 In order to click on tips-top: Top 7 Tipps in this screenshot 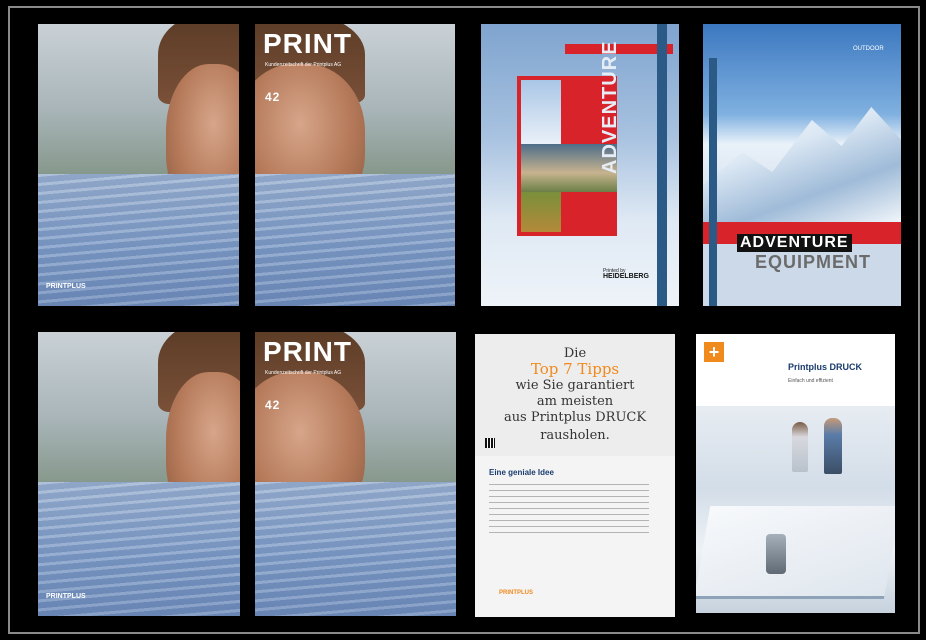, I will do `click(575, 369)`.